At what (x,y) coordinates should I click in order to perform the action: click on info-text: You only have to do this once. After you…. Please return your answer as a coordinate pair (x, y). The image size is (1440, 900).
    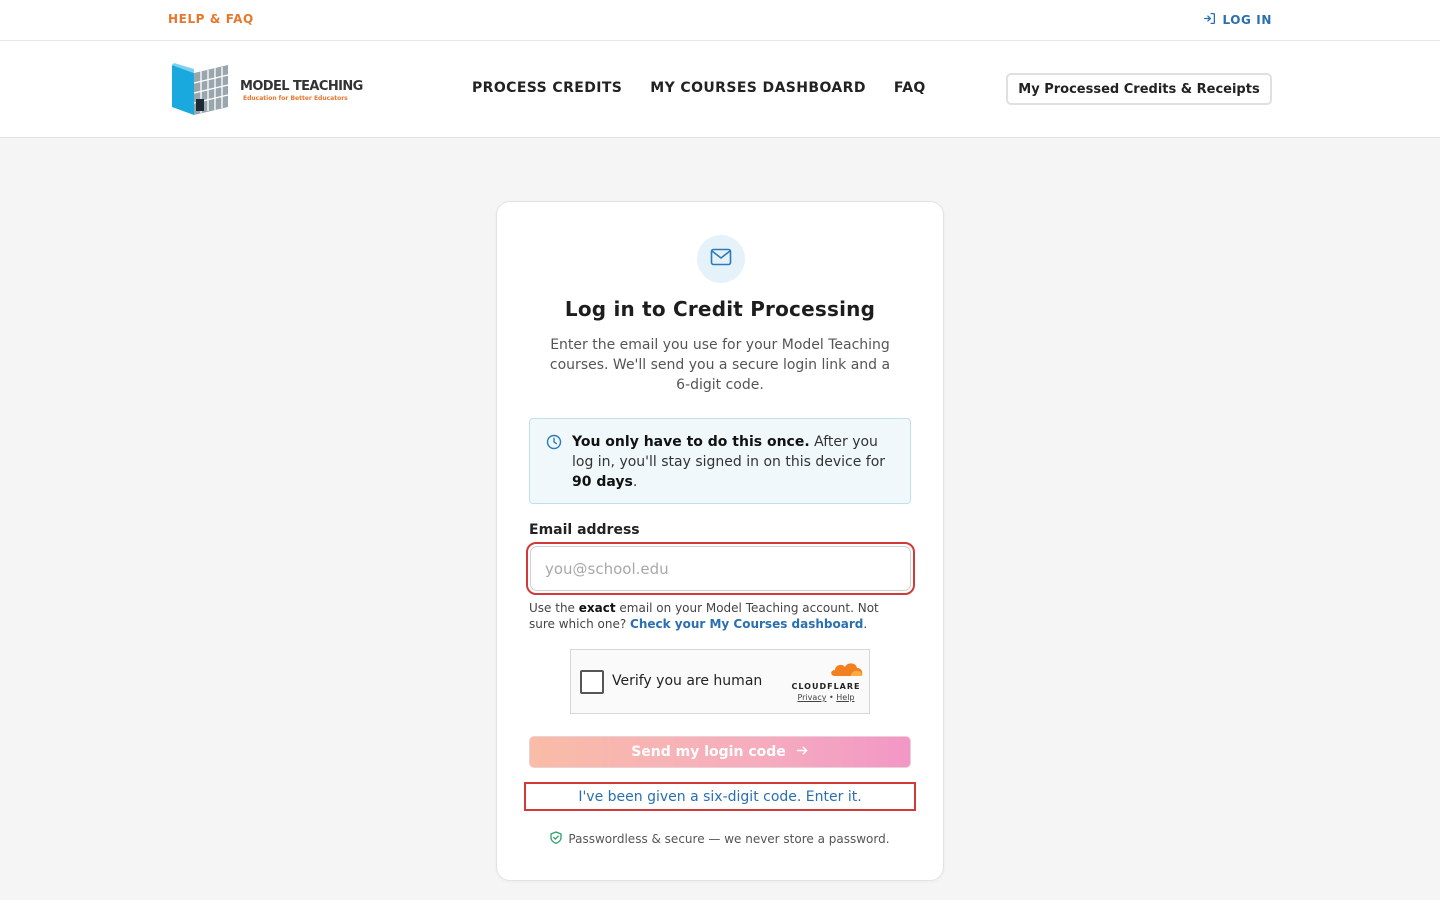
    Looking at the image, I should click on (737, 462).